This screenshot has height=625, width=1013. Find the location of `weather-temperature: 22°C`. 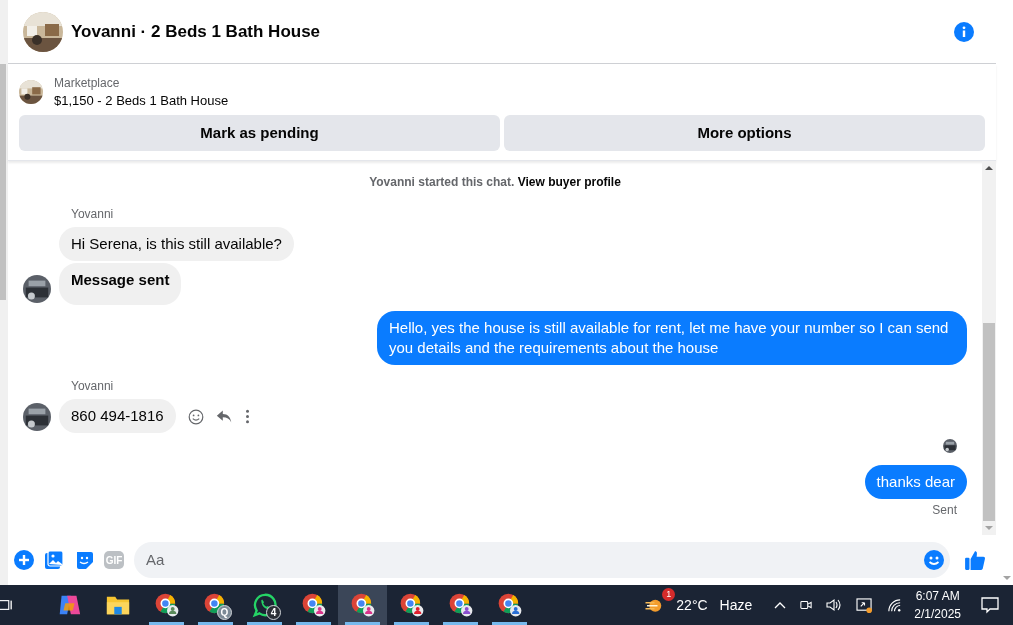

weather-temperature: 22°C is located at coordinates (692, 605).